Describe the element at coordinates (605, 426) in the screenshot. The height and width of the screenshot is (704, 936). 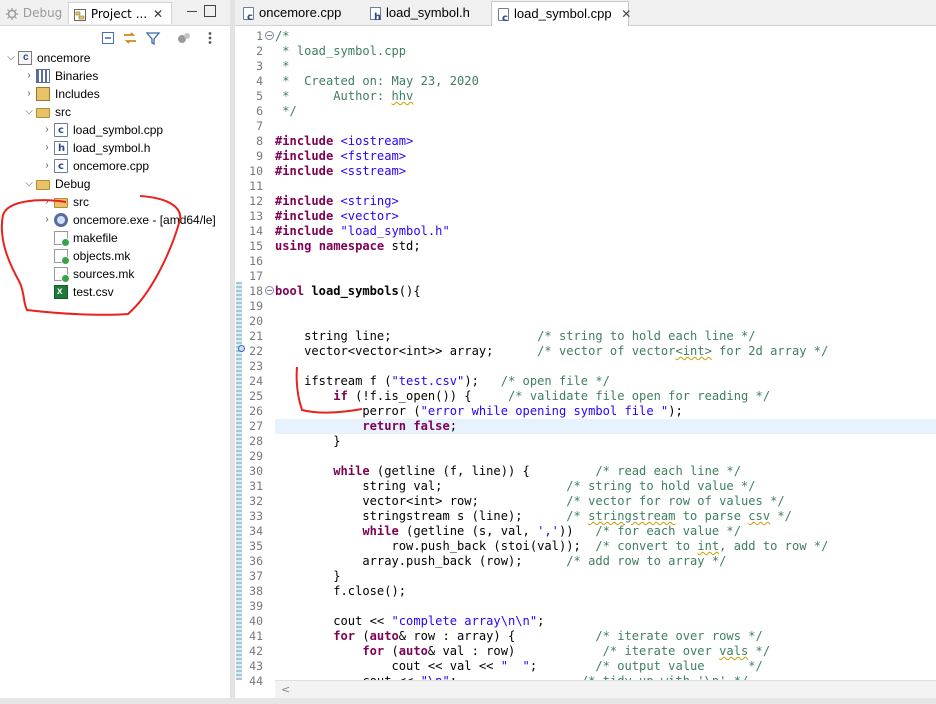
I see `code-line: return false;` at that location.